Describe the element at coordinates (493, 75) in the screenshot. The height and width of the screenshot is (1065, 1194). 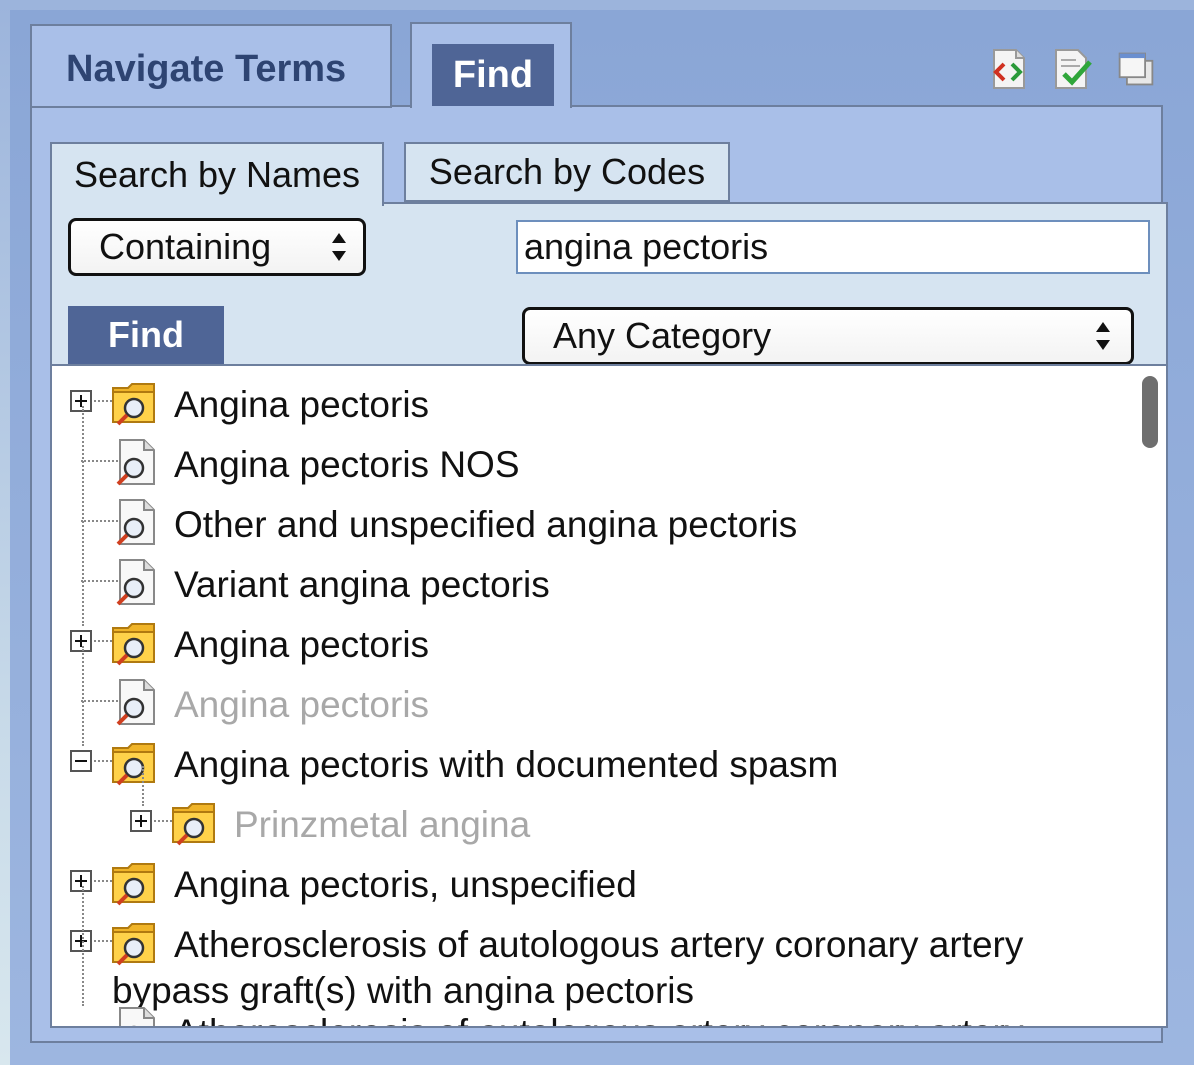
I see `tab-find-label: Find` at that location.